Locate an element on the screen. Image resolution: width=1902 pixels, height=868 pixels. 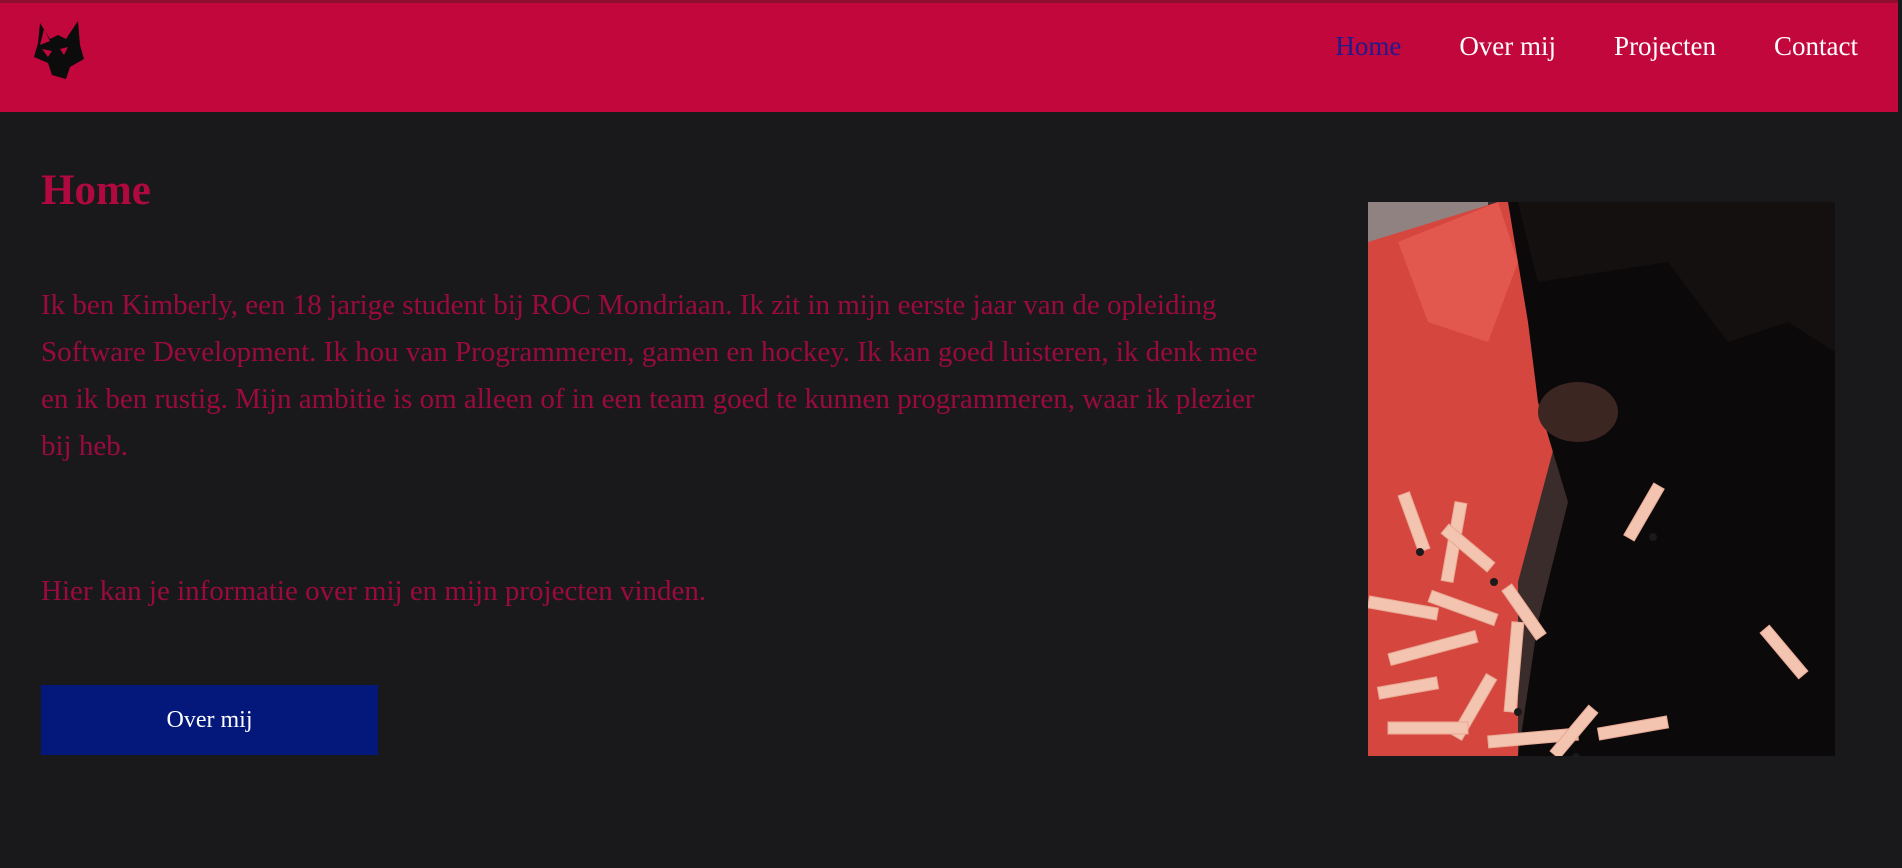
scrollbar is located at coordinates (1900, 434).